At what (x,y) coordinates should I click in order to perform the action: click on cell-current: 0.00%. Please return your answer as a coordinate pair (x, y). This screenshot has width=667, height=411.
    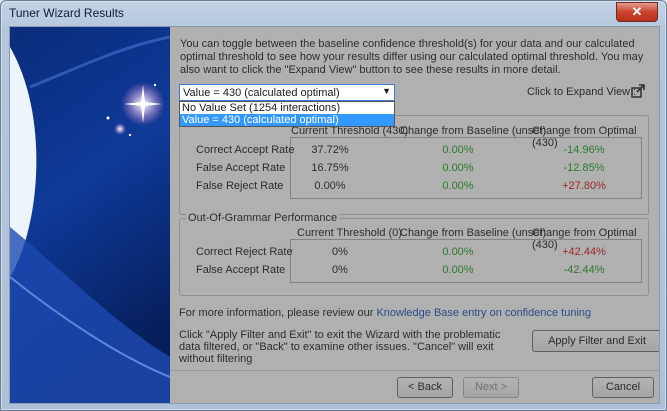
    Looking at the image, I should click on (330, 186).